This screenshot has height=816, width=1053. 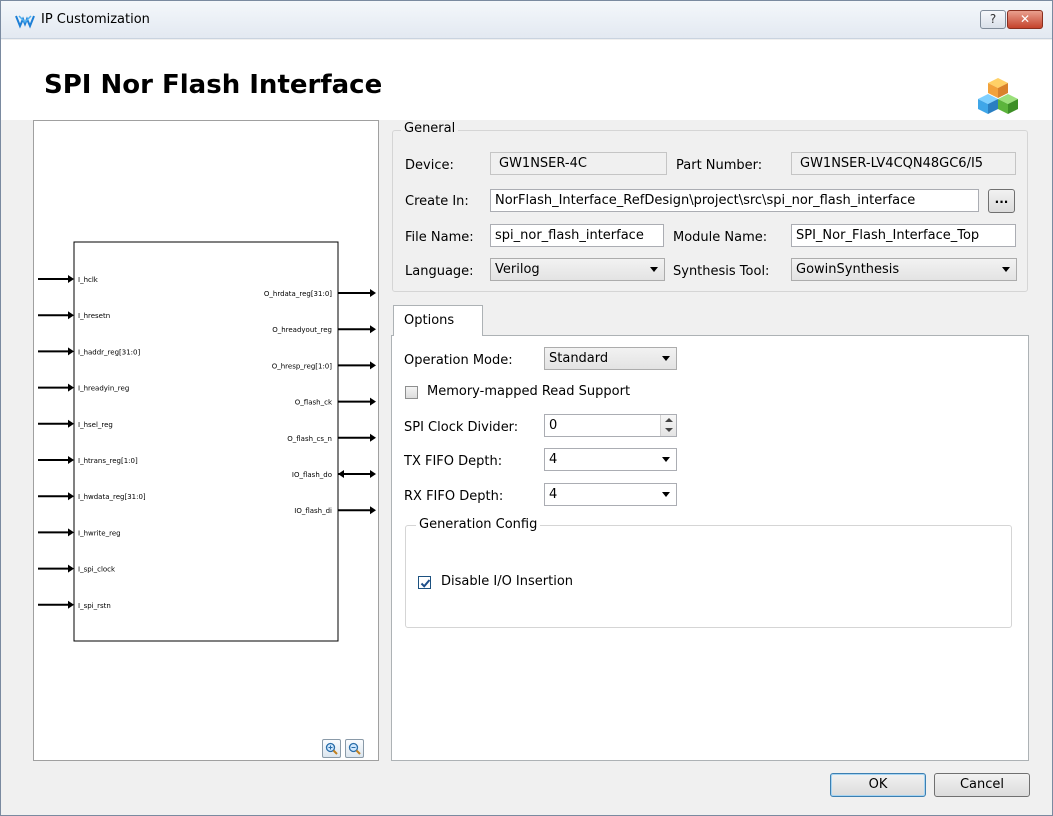 What do you see at coordinates (68, 279) in the screenshot?
I see `input-port: I_hclk` at bounding box center [68, 279].